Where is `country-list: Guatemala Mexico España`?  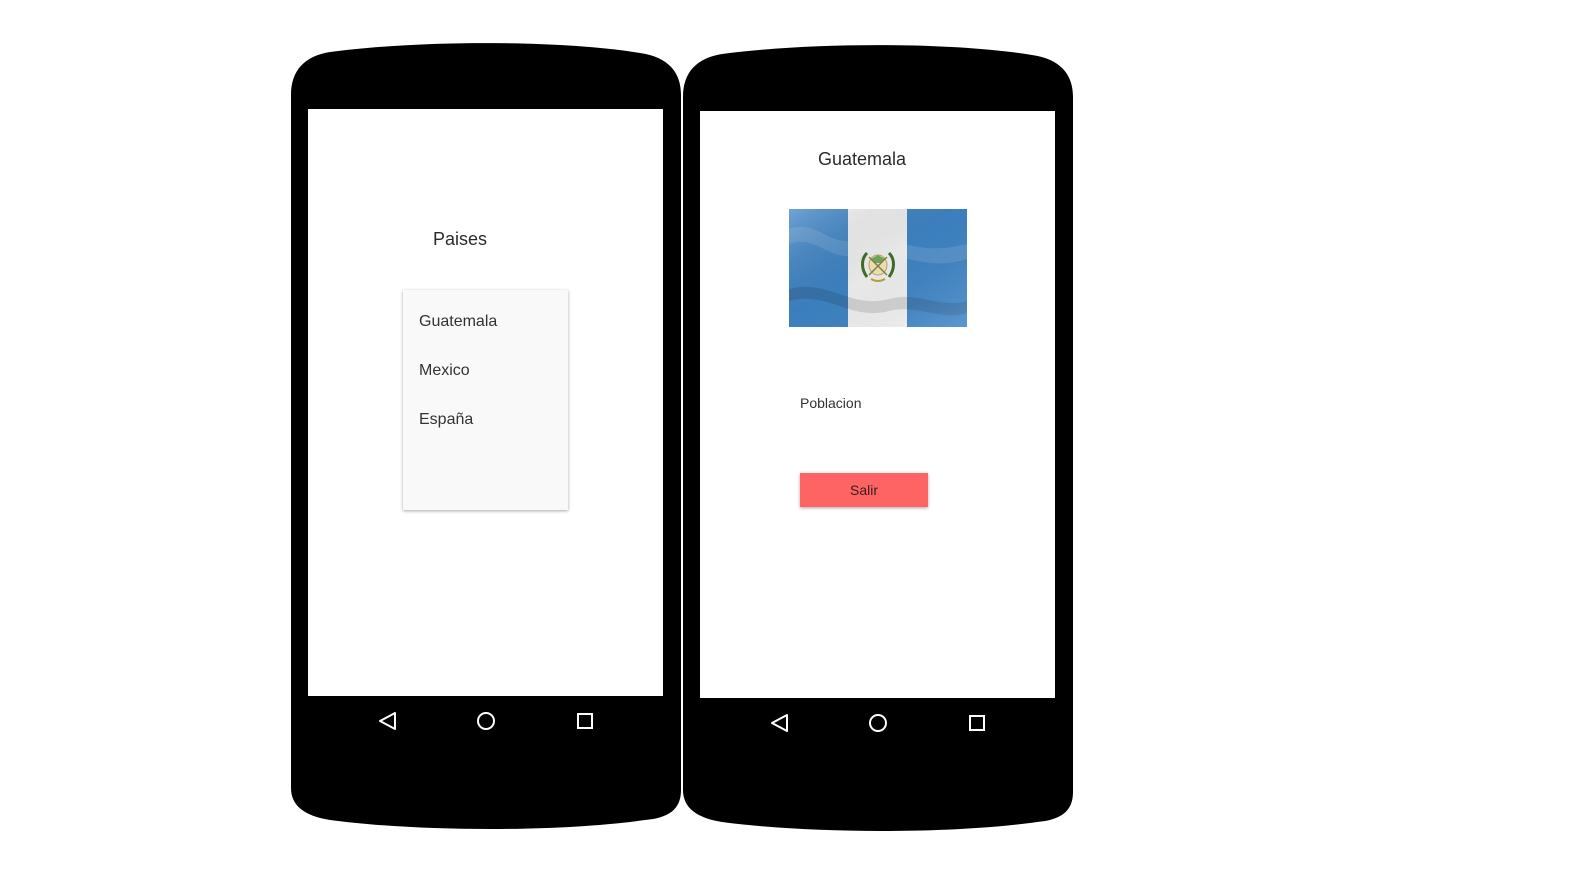
country-list: Guatemala Mexico España is located at coordinates (485, 400).